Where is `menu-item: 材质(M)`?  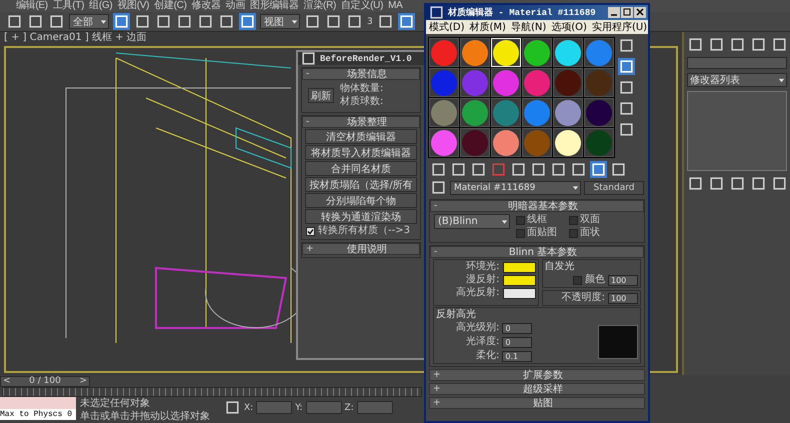
menu-item: 材质(M) is located at coordinates (488, 27).